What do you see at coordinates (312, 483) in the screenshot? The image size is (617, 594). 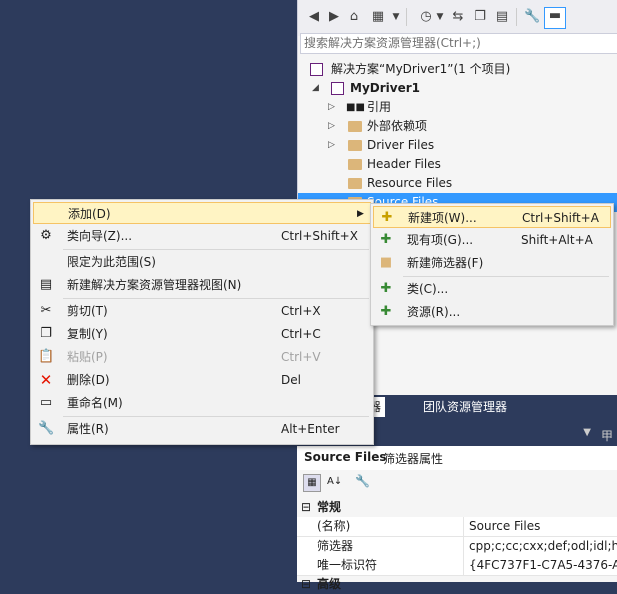 I see `categorized-icon: ▦` at bounding box center [312, 483].